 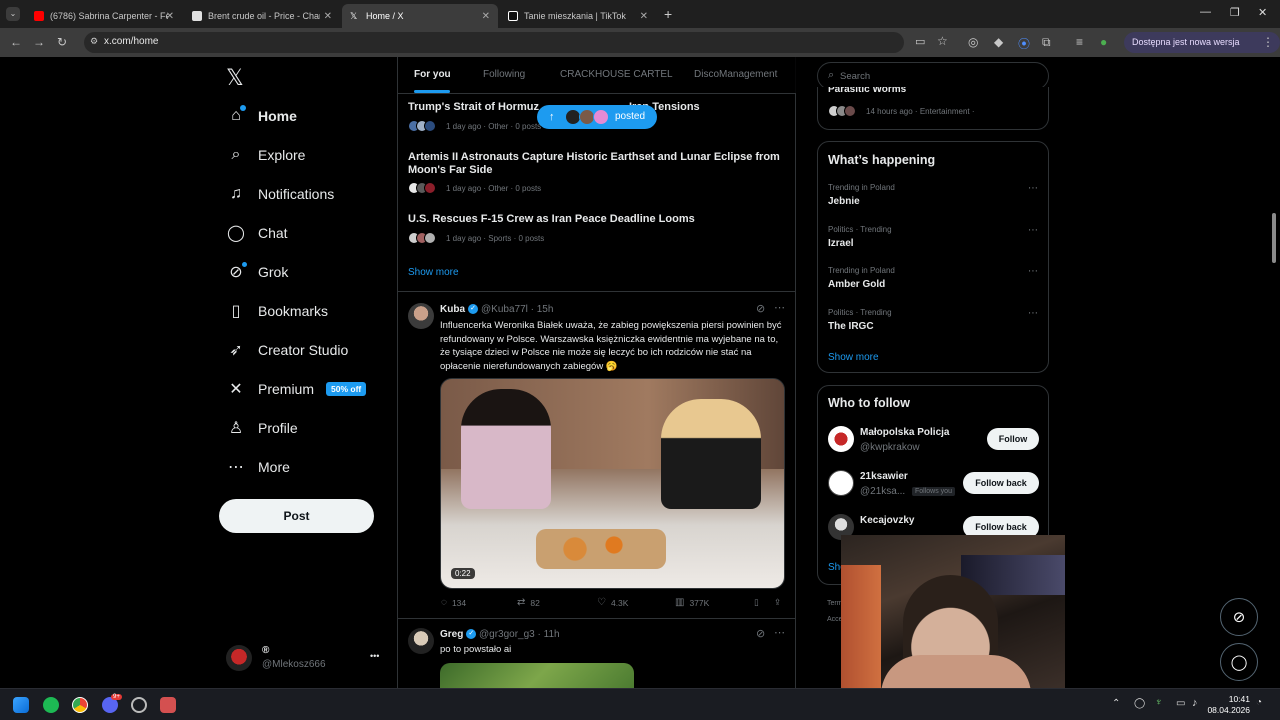 I want to click on reload-icon: ↻, so click(x=62, y=42).